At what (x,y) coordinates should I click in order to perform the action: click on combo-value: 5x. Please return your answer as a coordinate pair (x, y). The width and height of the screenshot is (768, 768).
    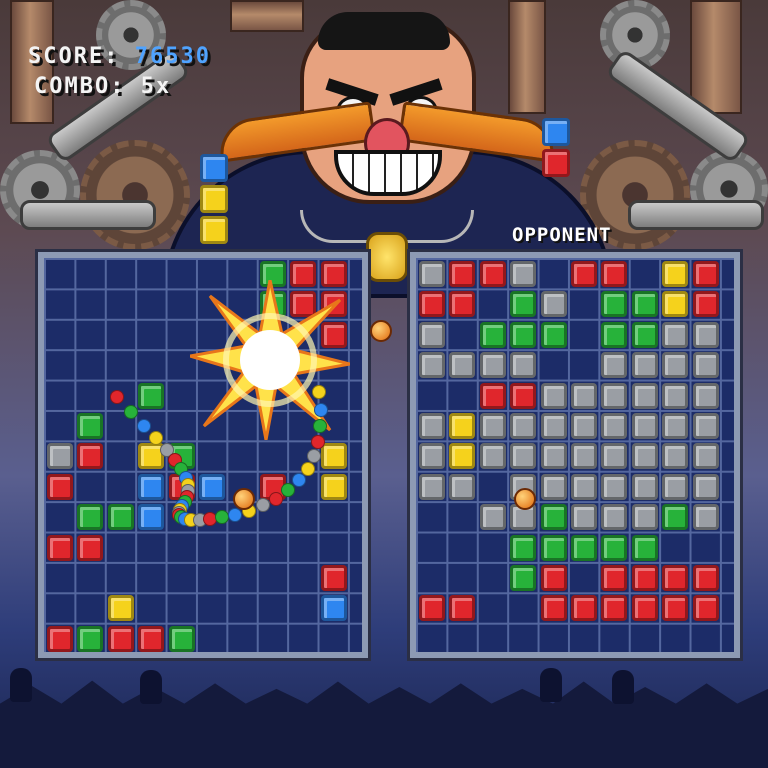
    Looking at the image, I should click on (156, 86).